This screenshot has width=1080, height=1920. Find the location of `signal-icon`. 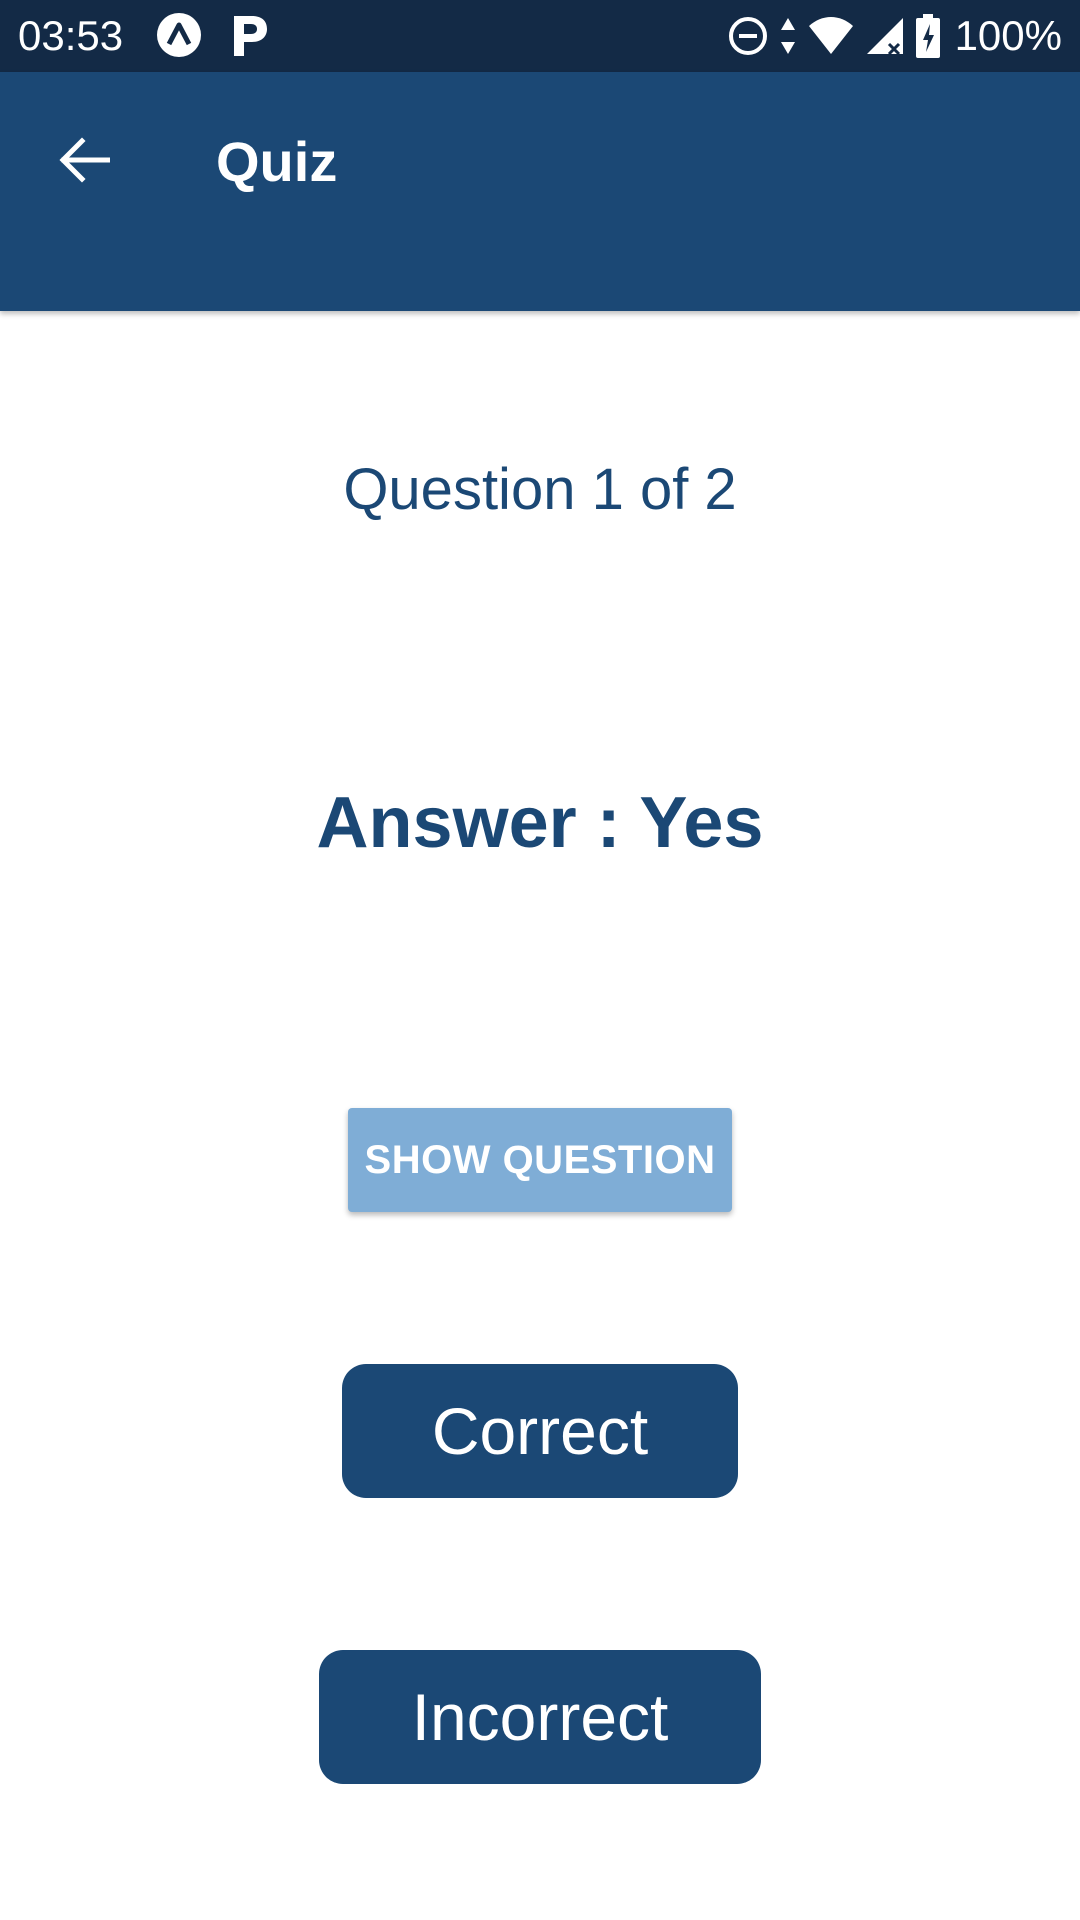

signal-icon is located at coordinates (885, 36).